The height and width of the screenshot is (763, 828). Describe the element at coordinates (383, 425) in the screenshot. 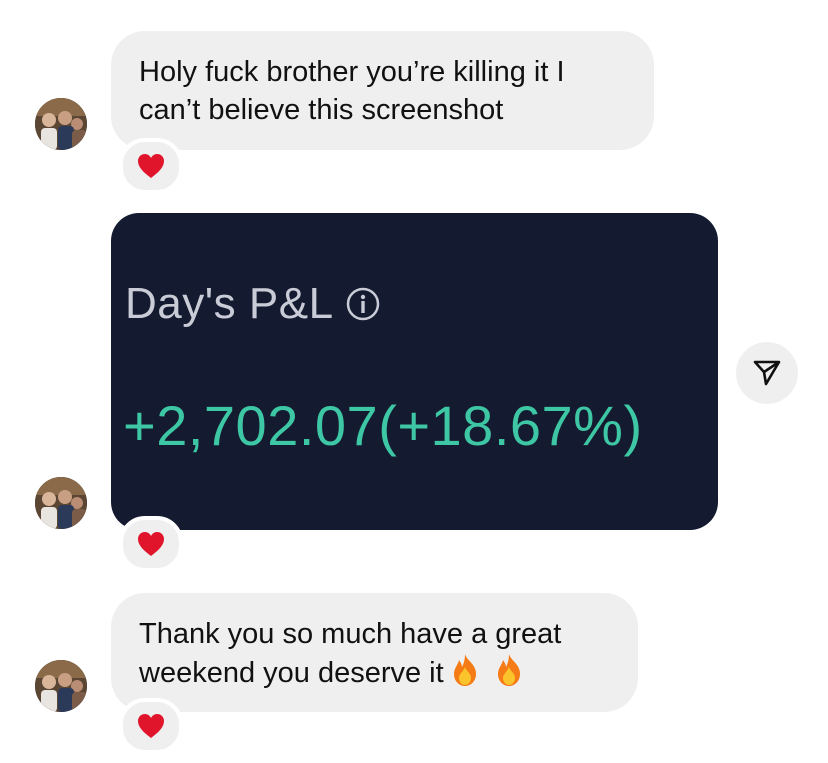

I see `pl-value: +2,702.07(+18.67%)` at that location.